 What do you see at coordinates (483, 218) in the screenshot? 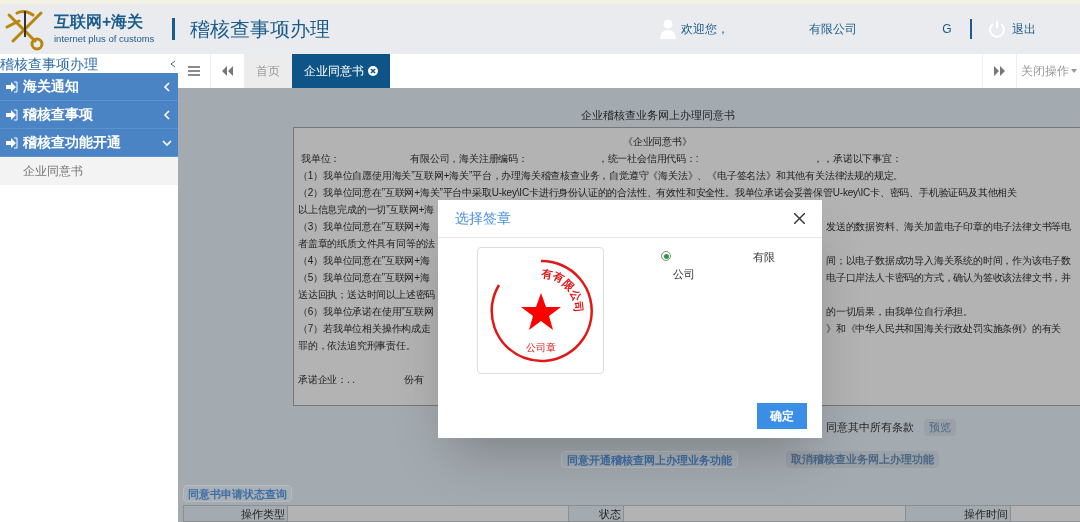
I see `dialog-title: 选择签章` at bounding box center [483, 218].